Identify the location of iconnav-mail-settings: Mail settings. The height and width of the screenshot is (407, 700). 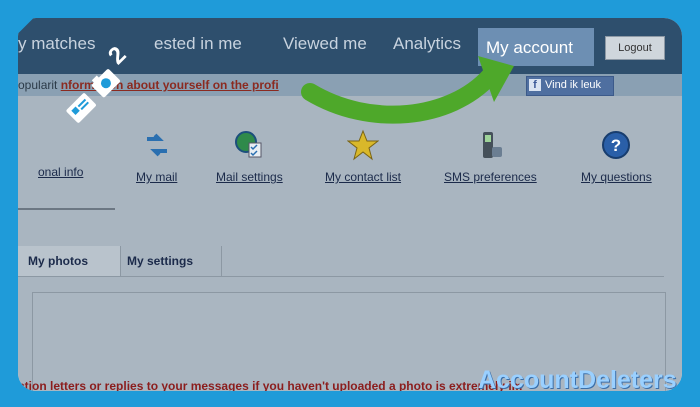
(249, 156).